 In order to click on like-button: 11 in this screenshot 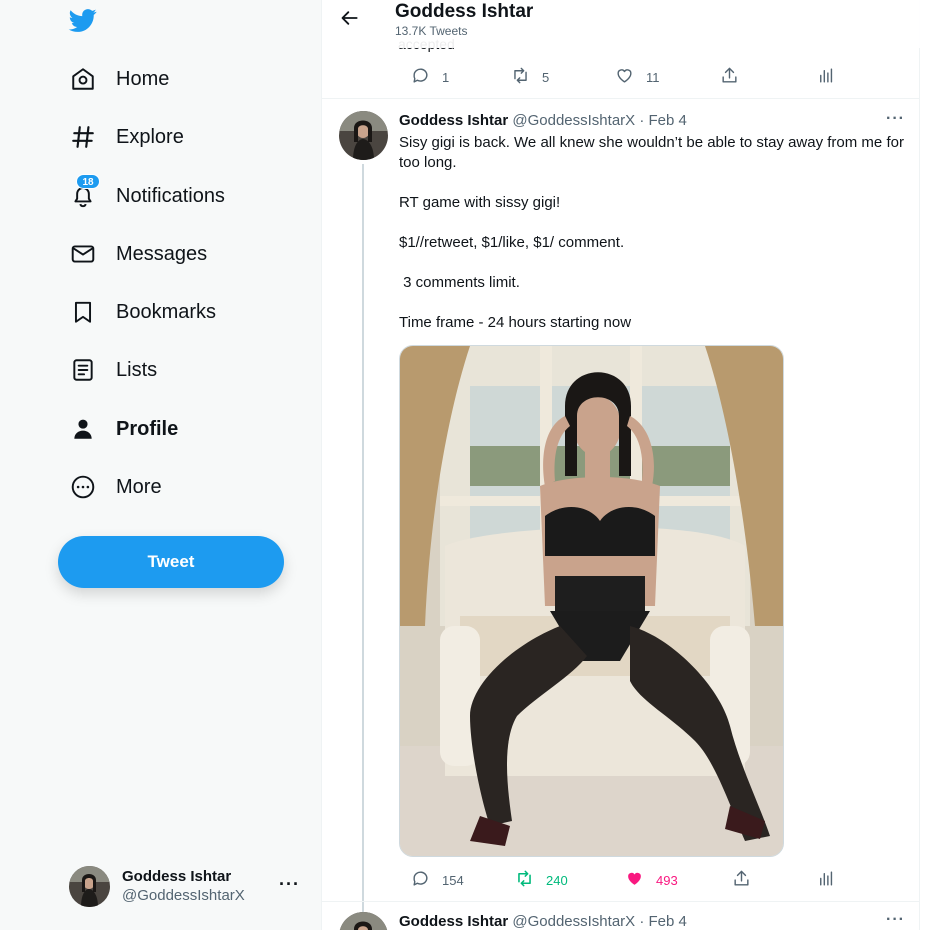, I will do `click(631, 77)`.